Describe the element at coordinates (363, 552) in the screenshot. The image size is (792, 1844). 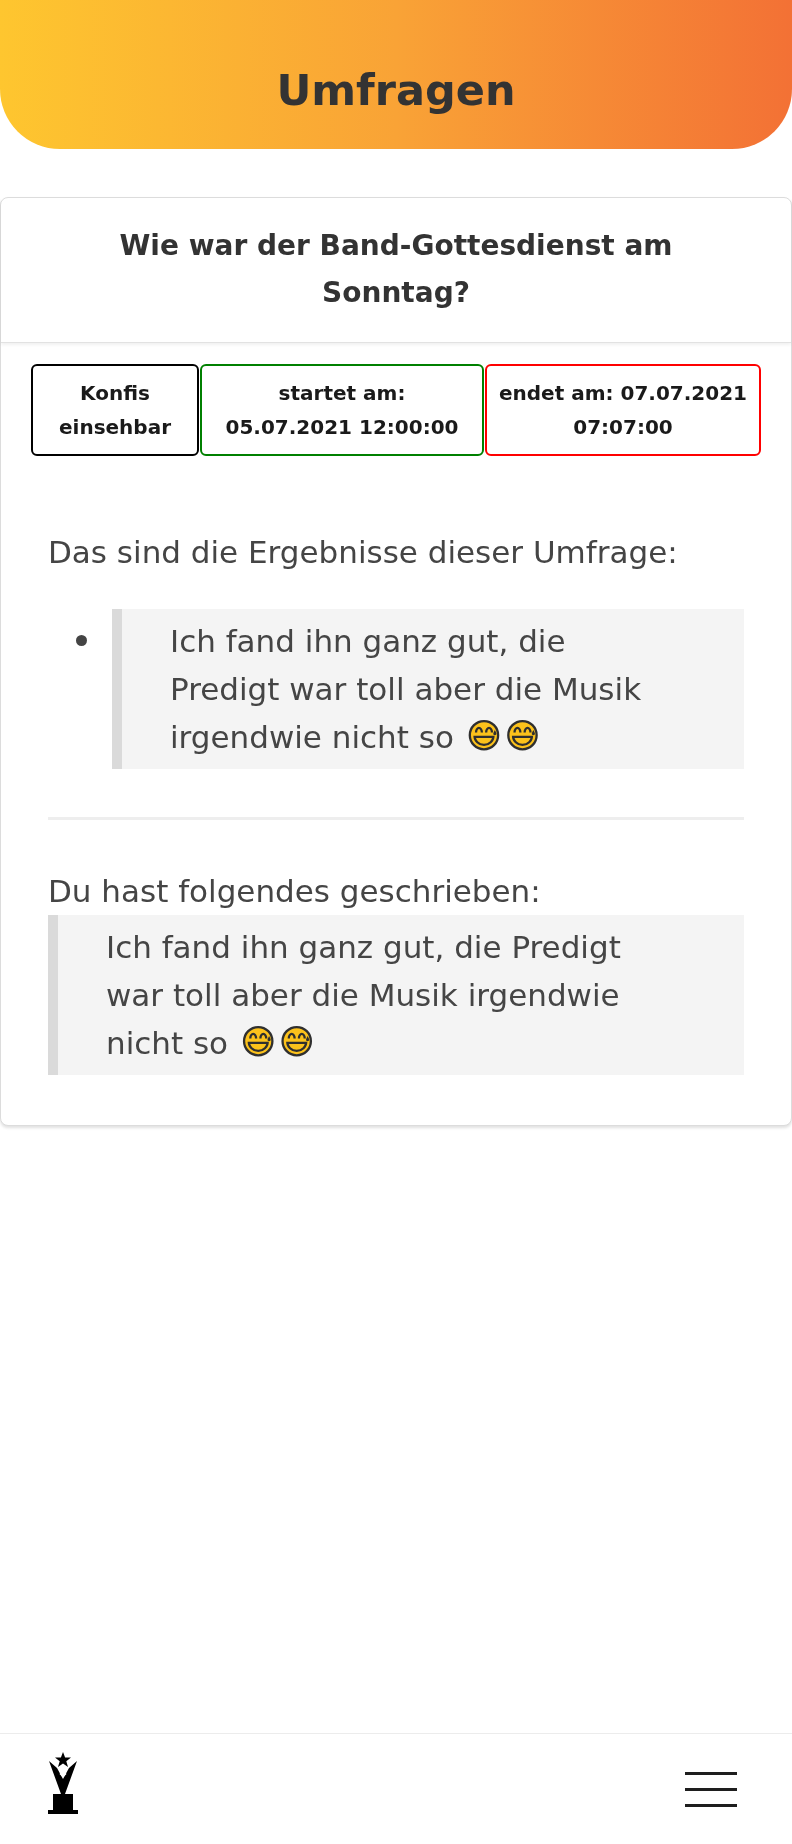
I see `results-heading: Das sind die Ergebnisse dieser Umfrage:` at that location.